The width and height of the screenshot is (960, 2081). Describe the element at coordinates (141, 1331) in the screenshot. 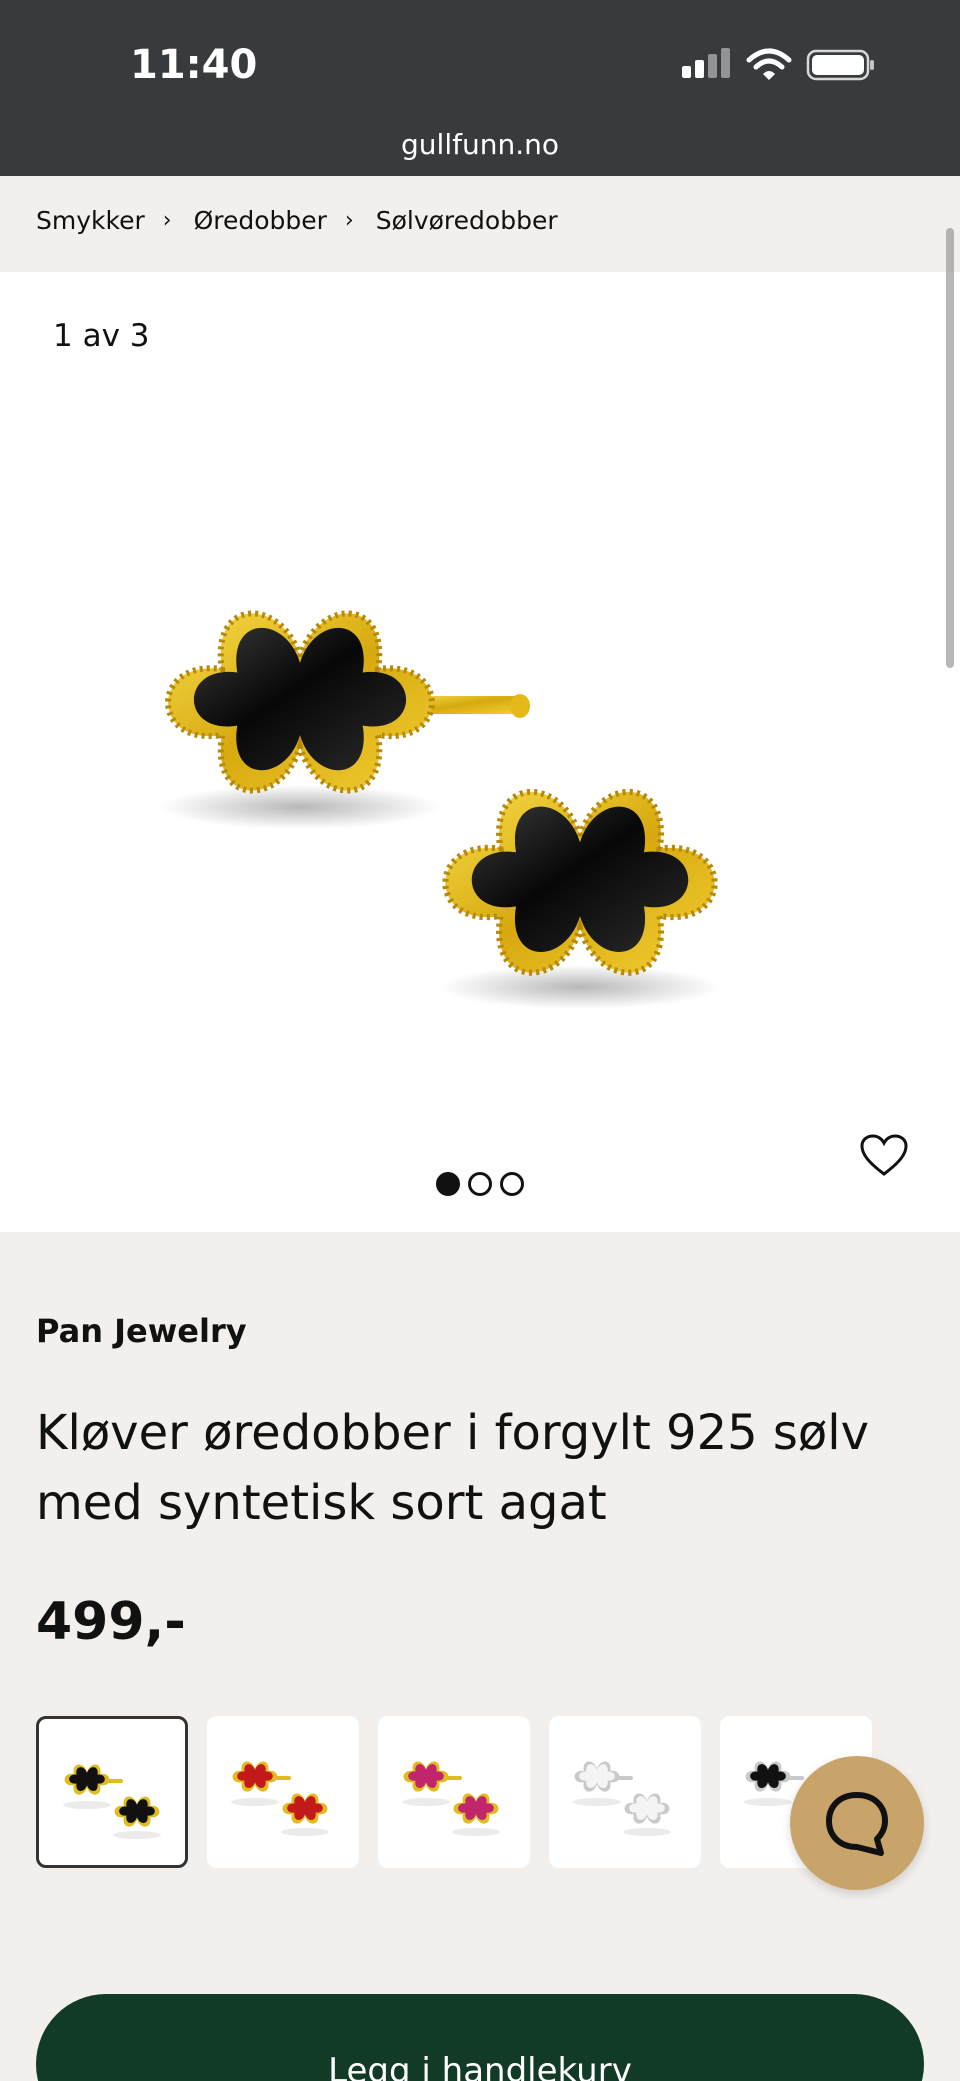

I see `product-brand: Pan Jewelry` at that location.